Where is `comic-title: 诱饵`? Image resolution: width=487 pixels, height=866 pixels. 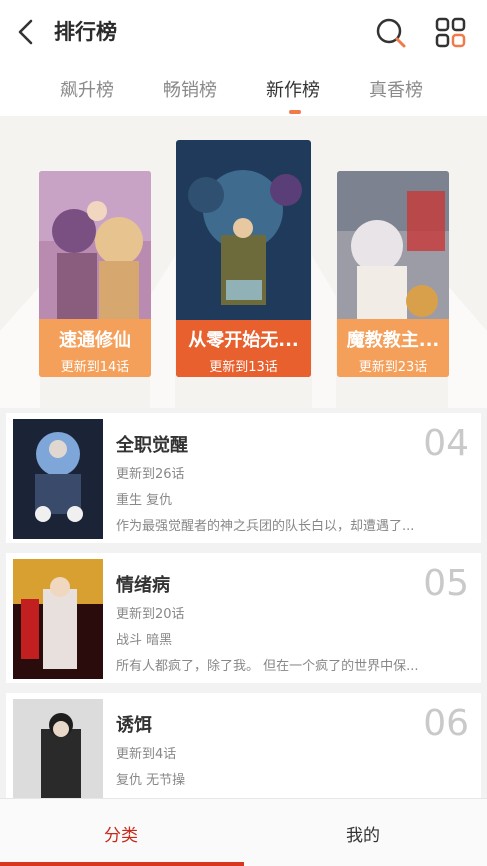 comic-title: 诱饵 is located at coordinates (134, 725).